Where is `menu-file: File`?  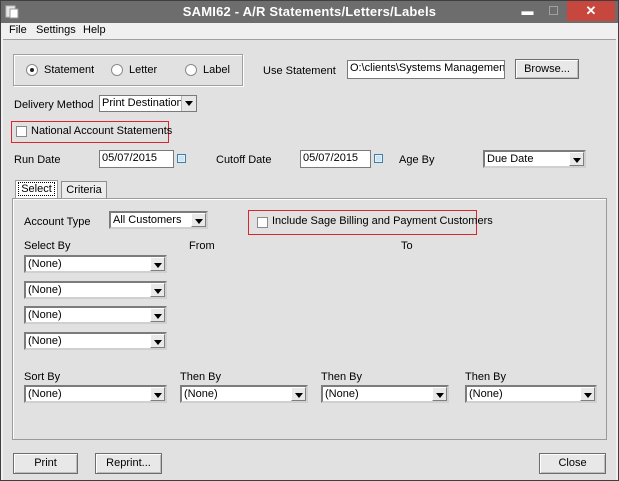 menu-file: File is located at coordinates (18, 30).